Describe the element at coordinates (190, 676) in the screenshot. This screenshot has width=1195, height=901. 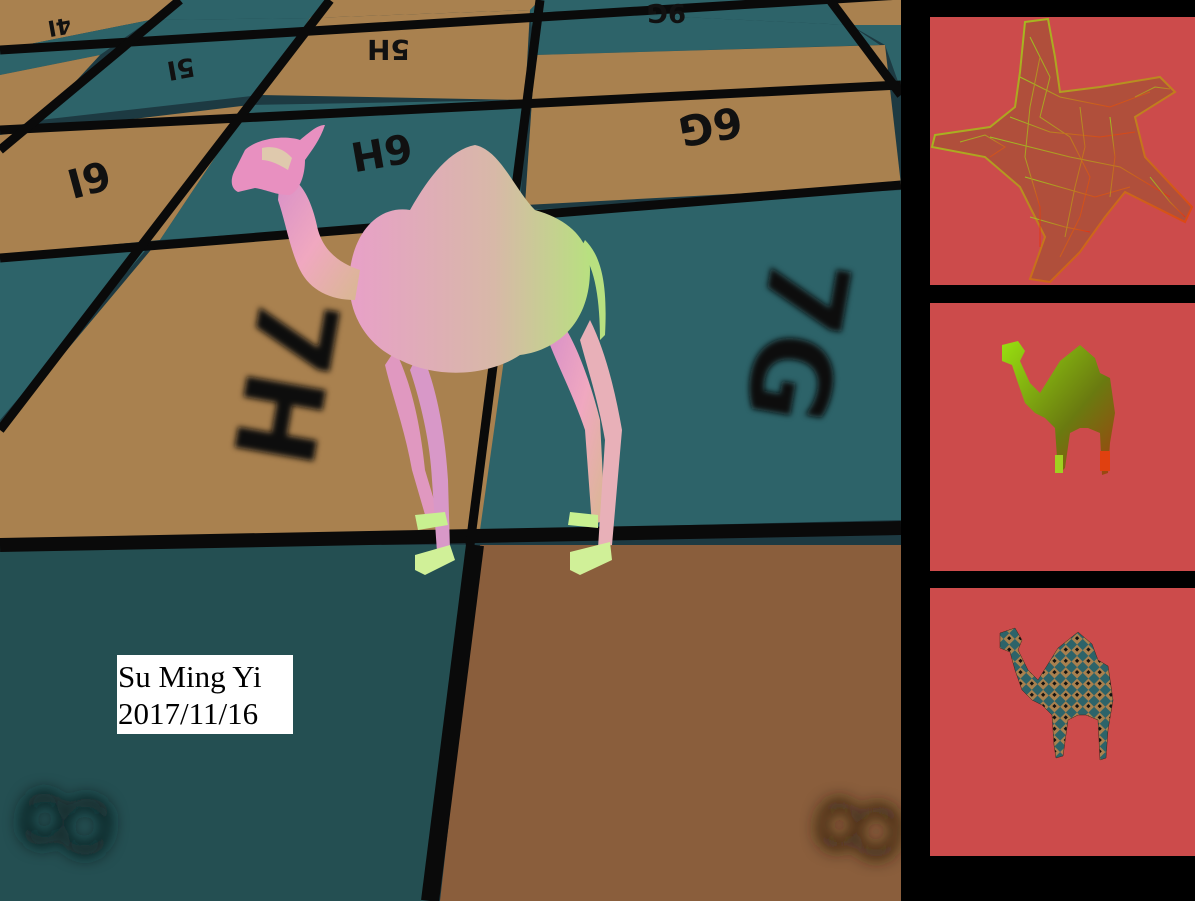
I see `author-name: Su Ming Yi` at that location.